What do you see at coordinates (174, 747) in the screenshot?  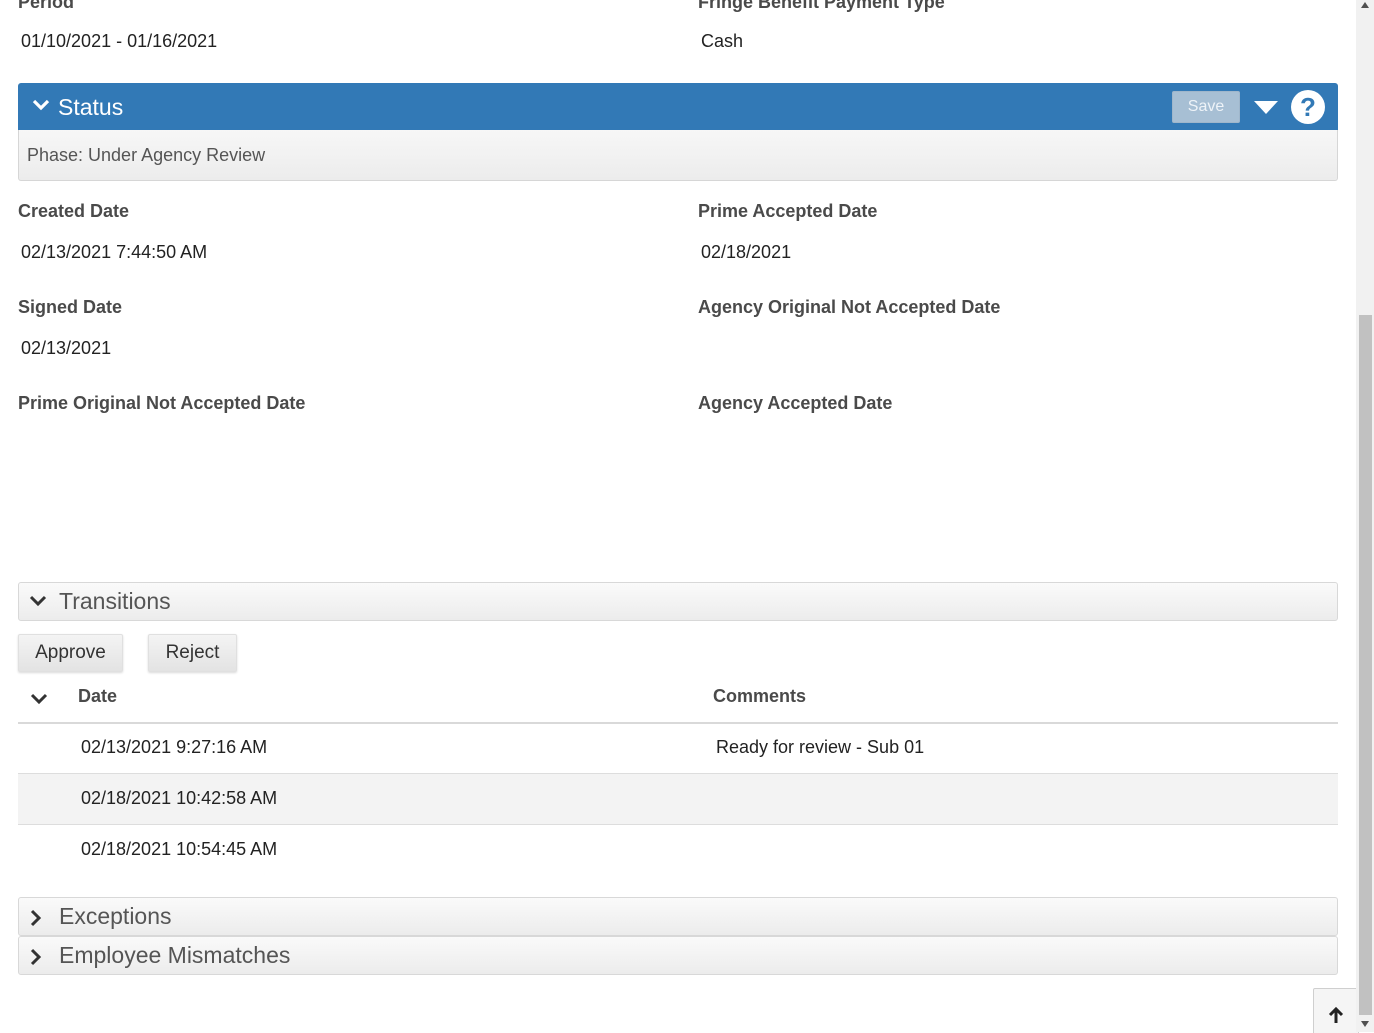 I see `row-date: 02/13/2021 9:27:16 AM` at bounding box center [174, 747].